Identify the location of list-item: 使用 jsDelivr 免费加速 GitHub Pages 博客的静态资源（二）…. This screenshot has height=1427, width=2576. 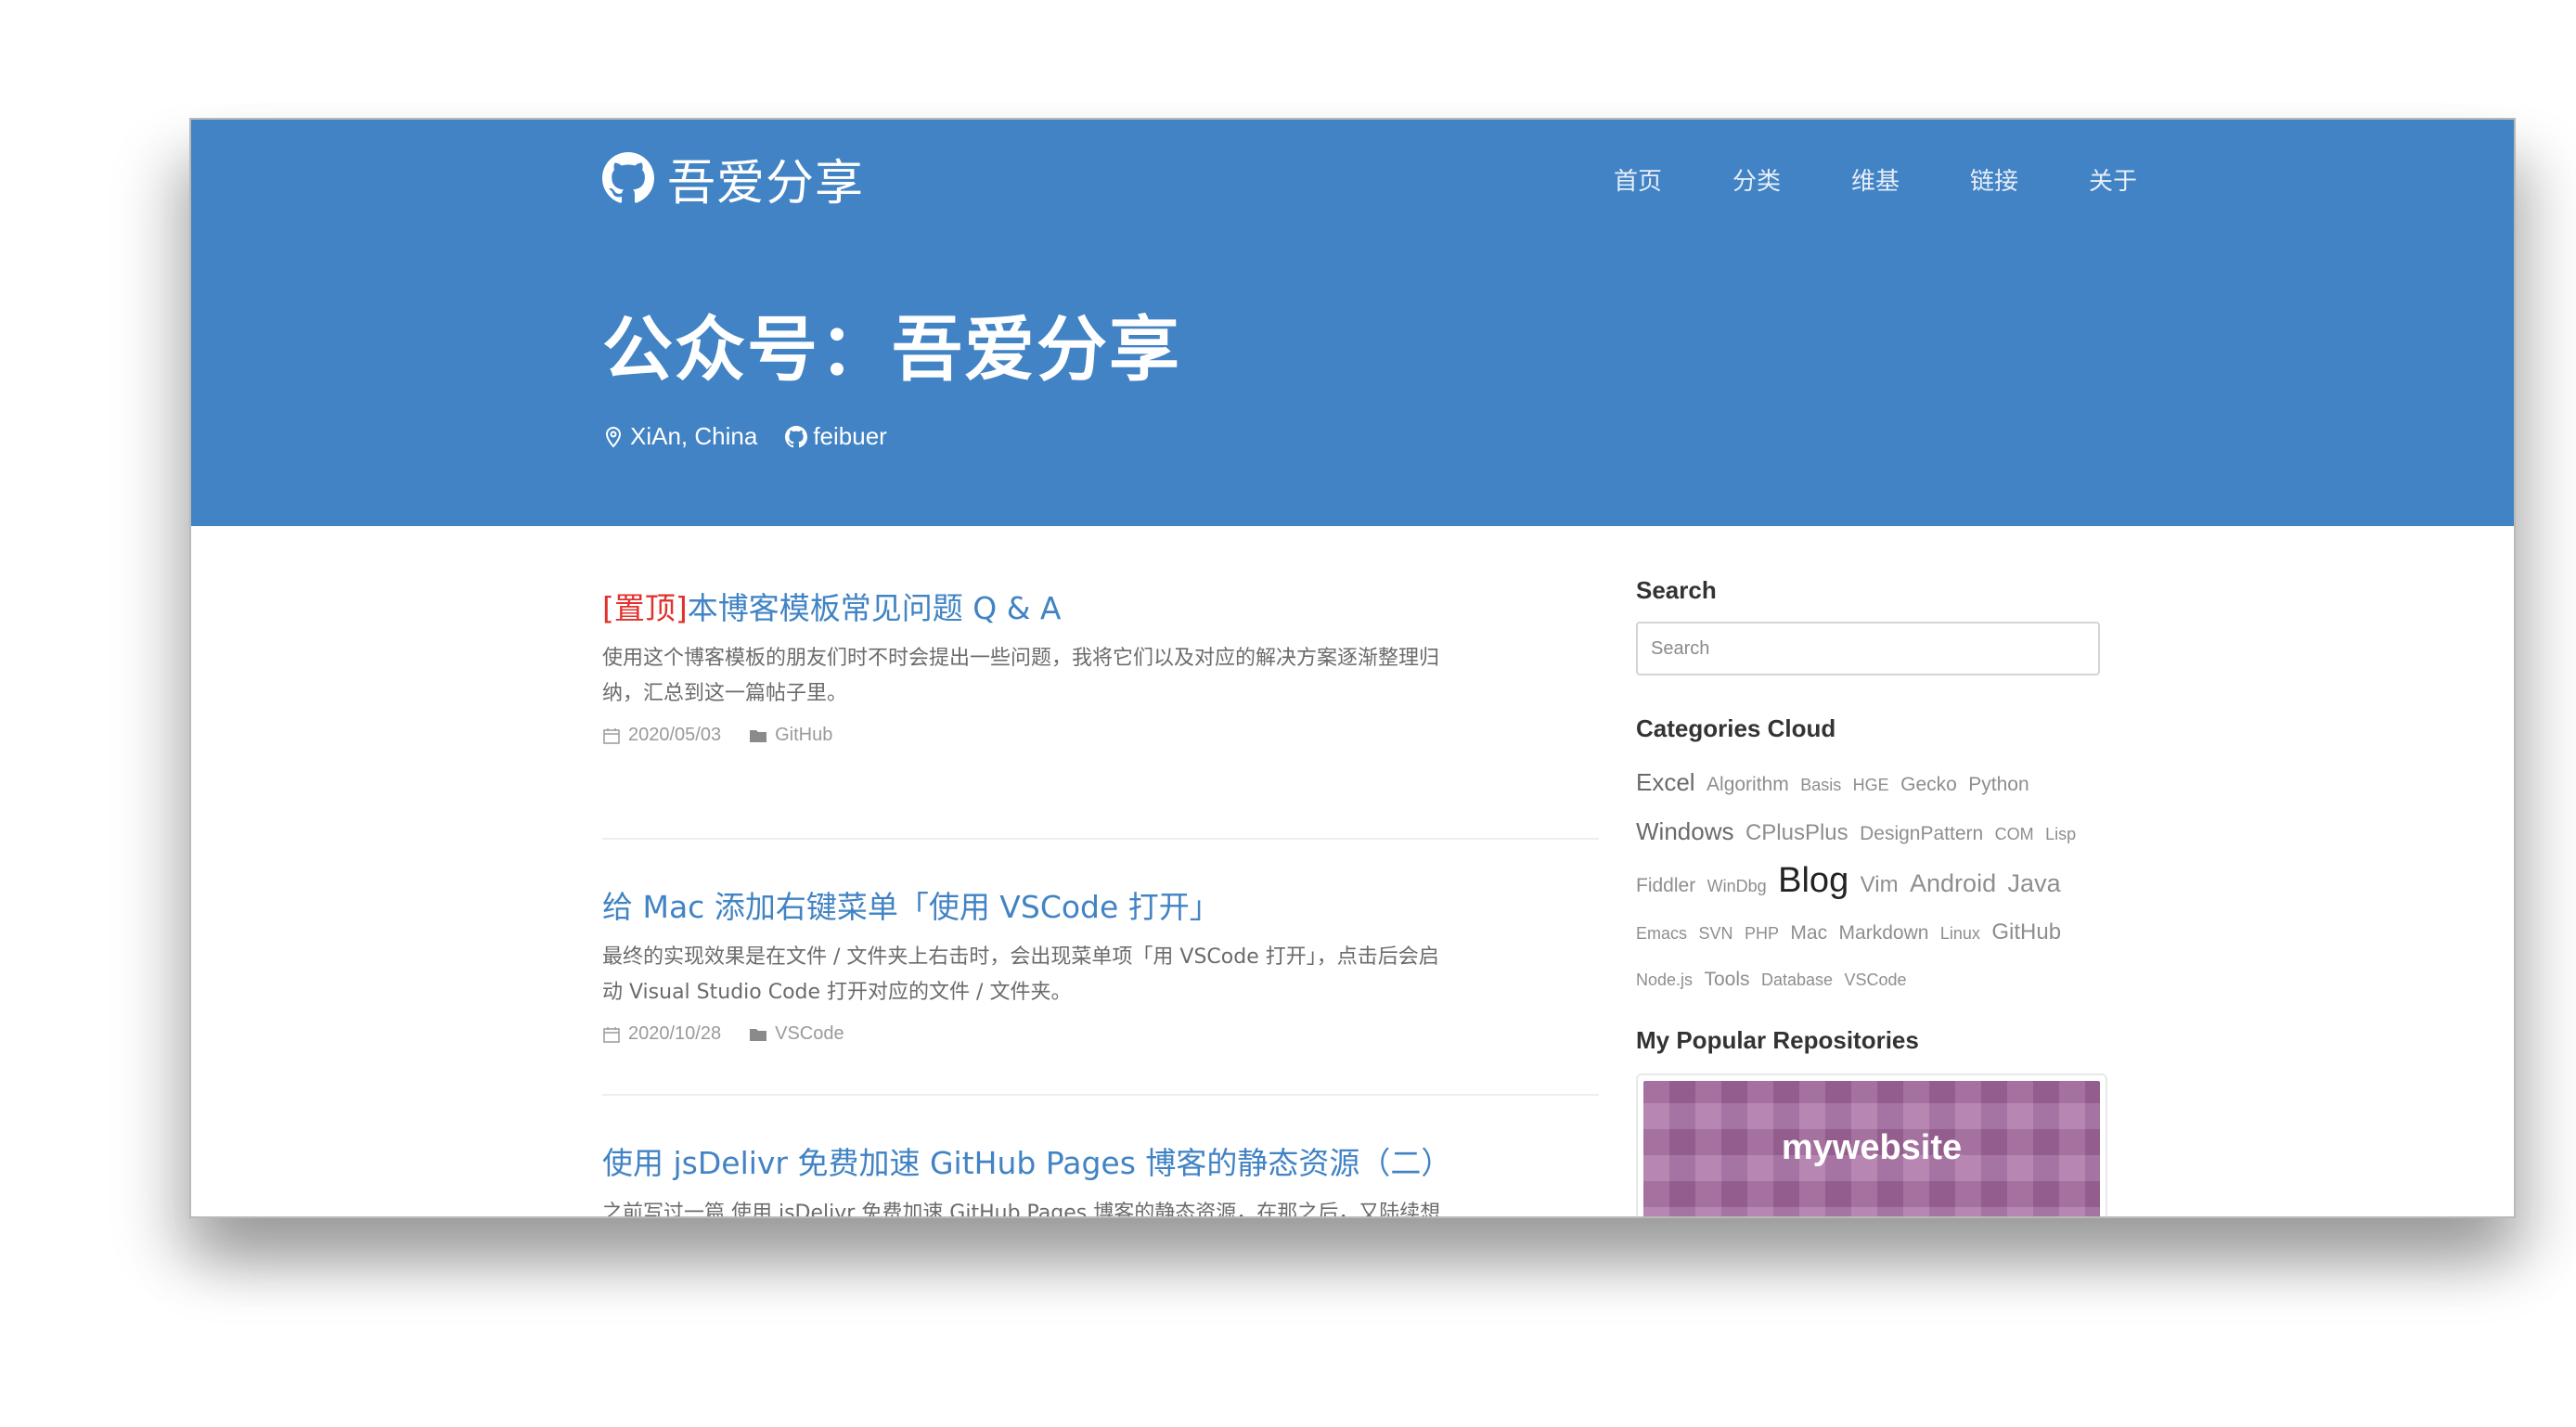
(1100, 1157).